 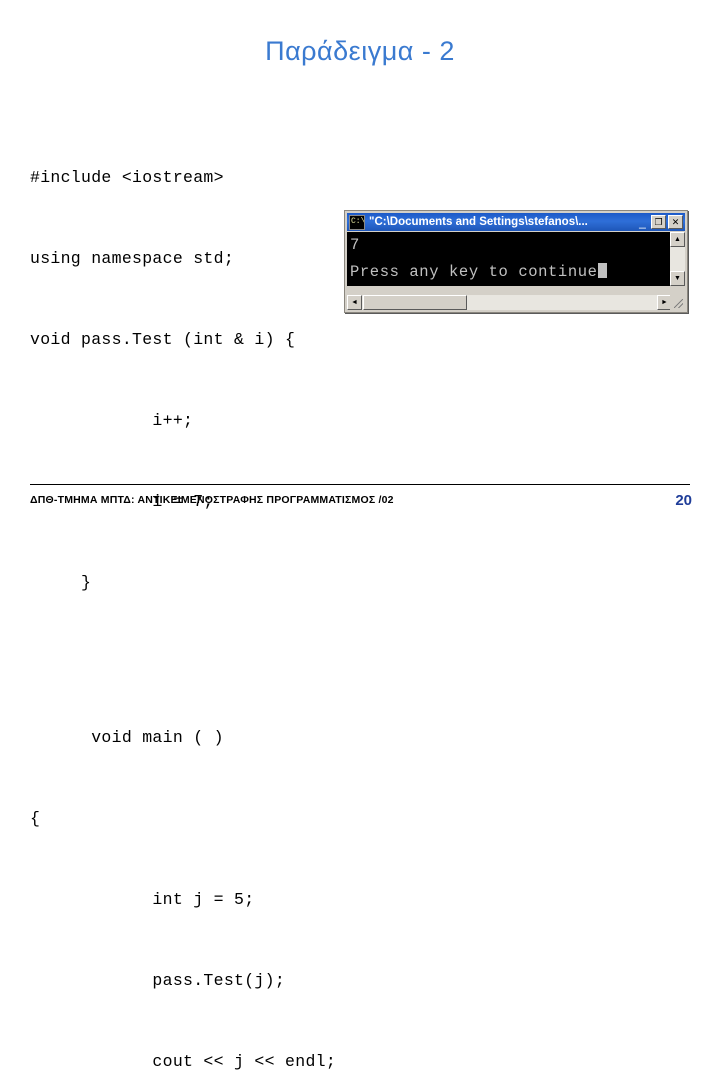 I want to click on maximize-button: ❐, so click(x=658, y=222).